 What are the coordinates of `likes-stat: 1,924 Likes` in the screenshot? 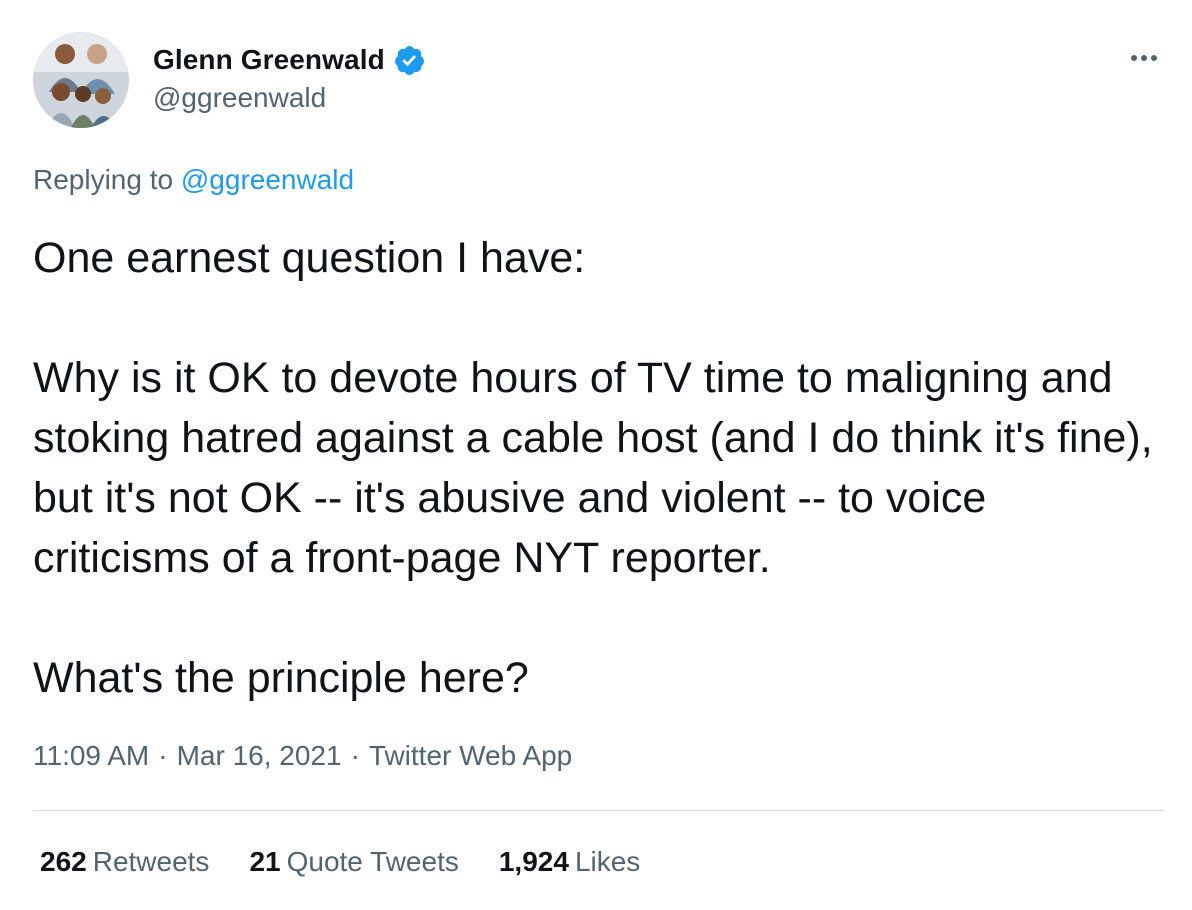 It's located at (569, 862).